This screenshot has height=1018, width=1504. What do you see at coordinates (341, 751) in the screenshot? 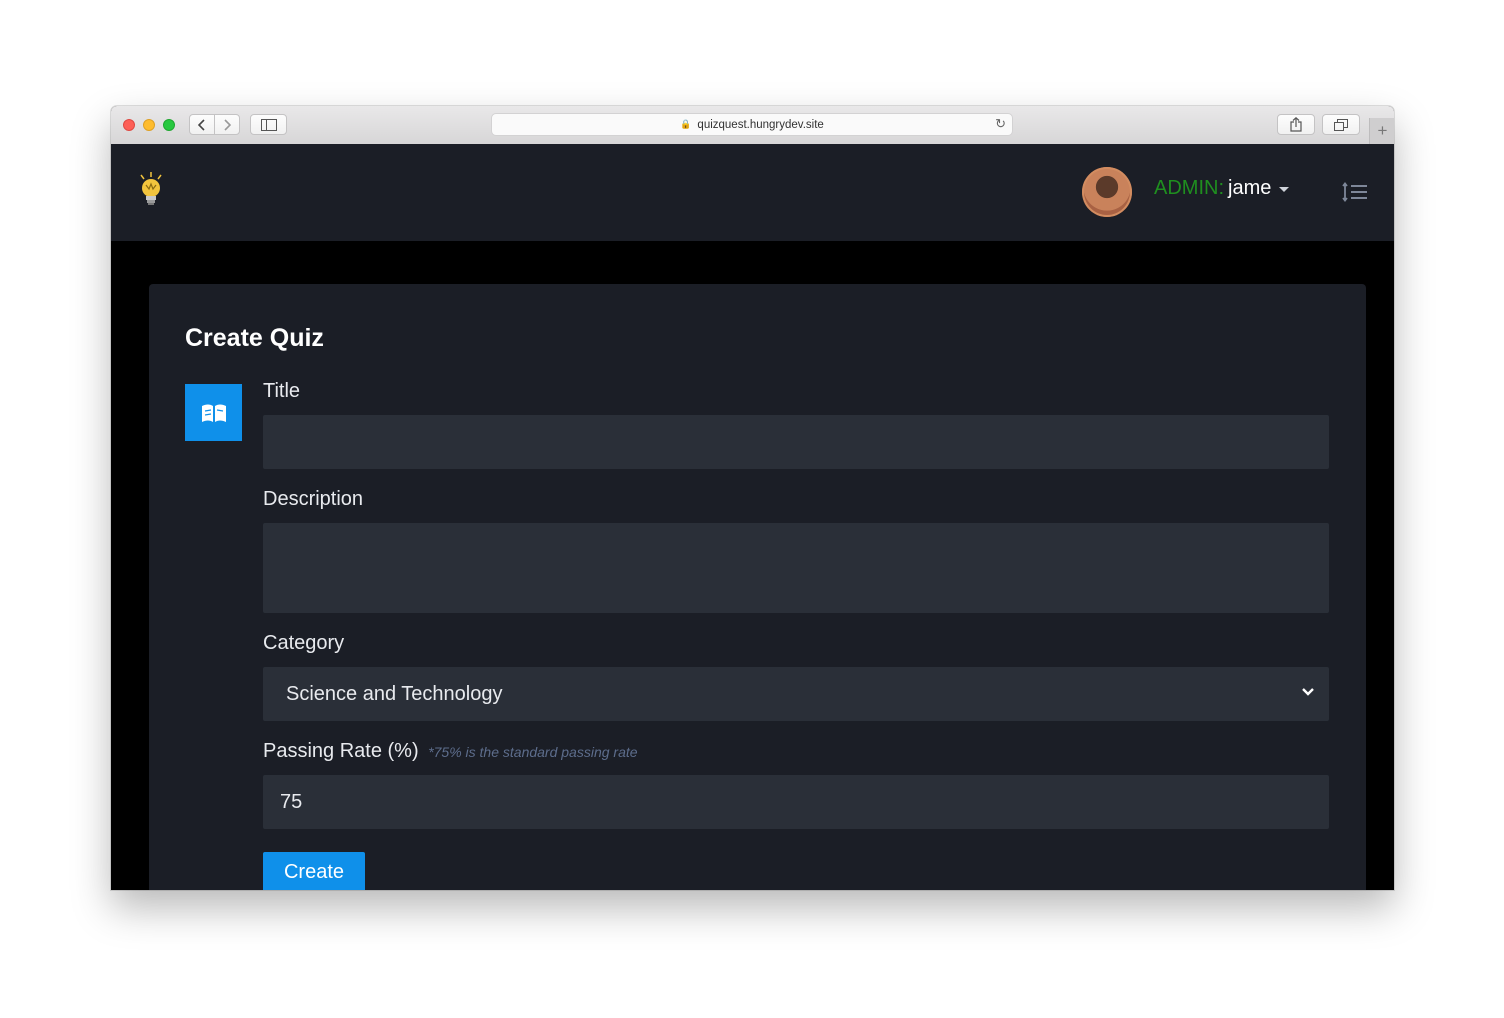
I see `passing-rate-label-text: Passing Rate (%)` at bounding box center [341, 751].